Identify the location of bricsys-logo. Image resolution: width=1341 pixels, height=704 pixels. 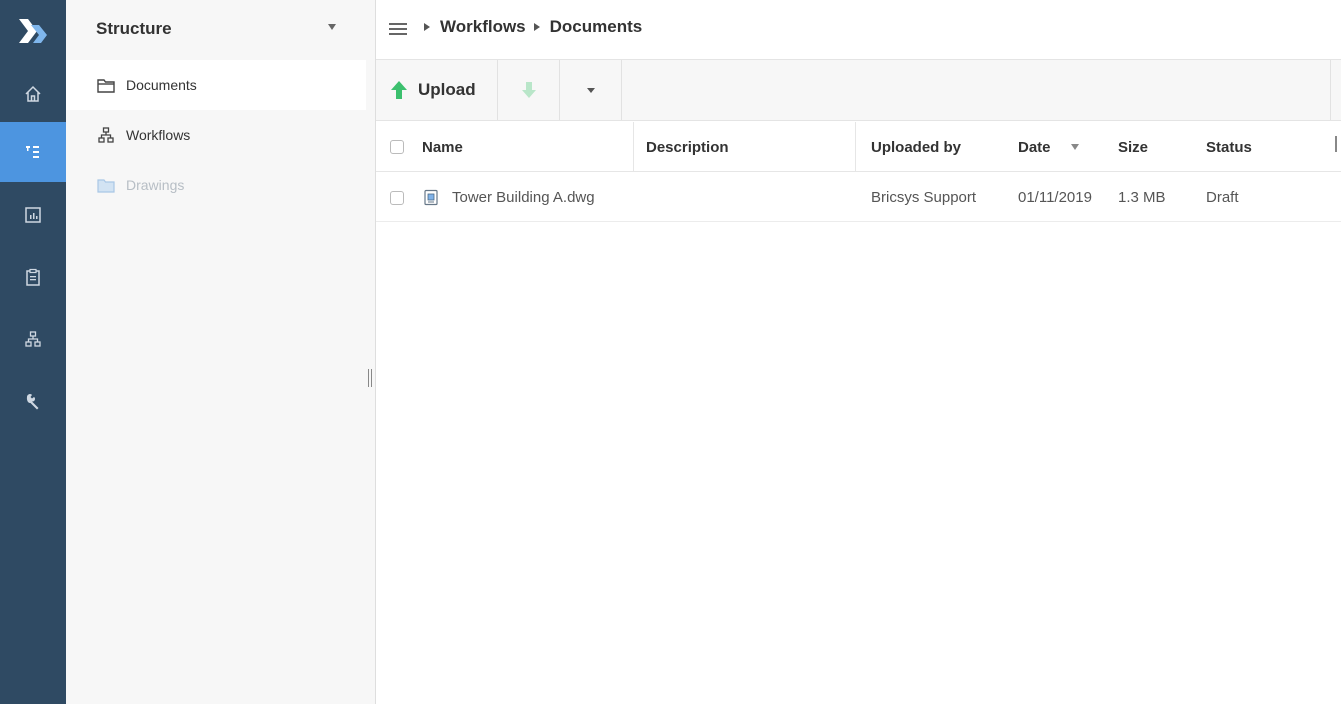
(33, 30).